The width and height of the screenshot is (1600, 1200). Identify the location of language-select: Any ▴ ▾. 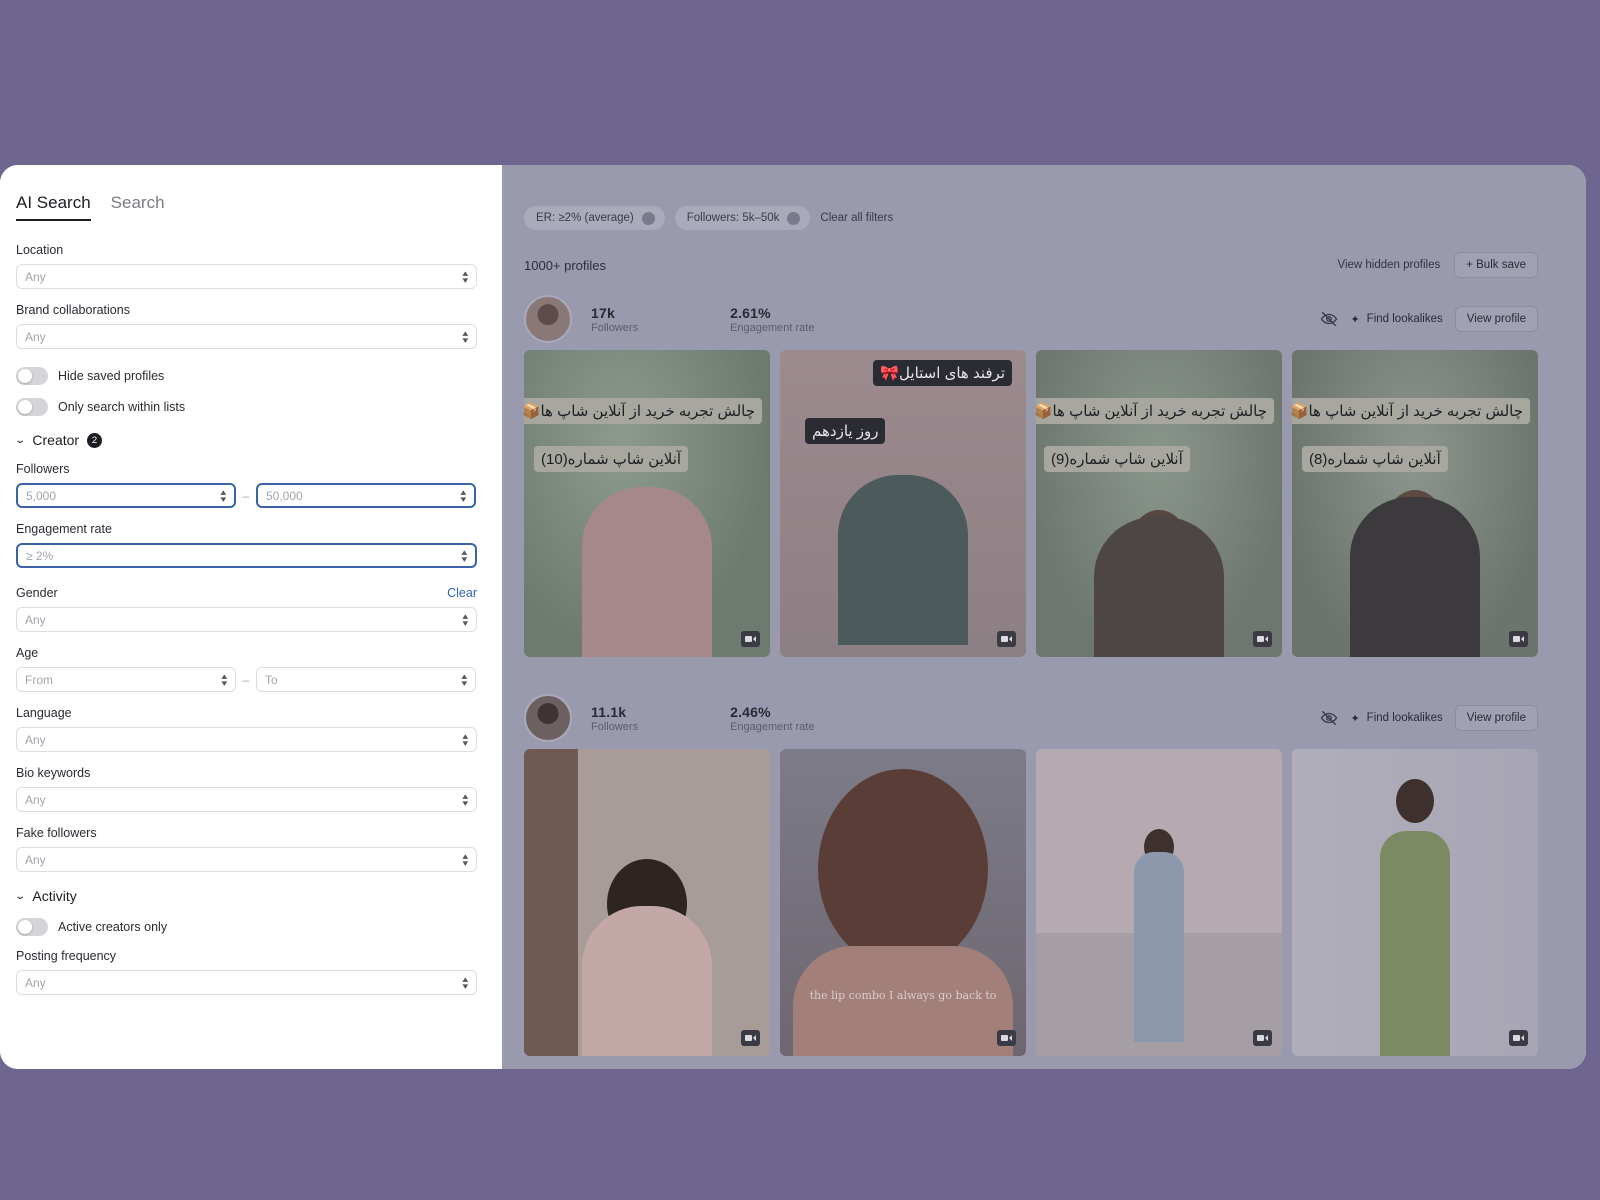
(246, 739).